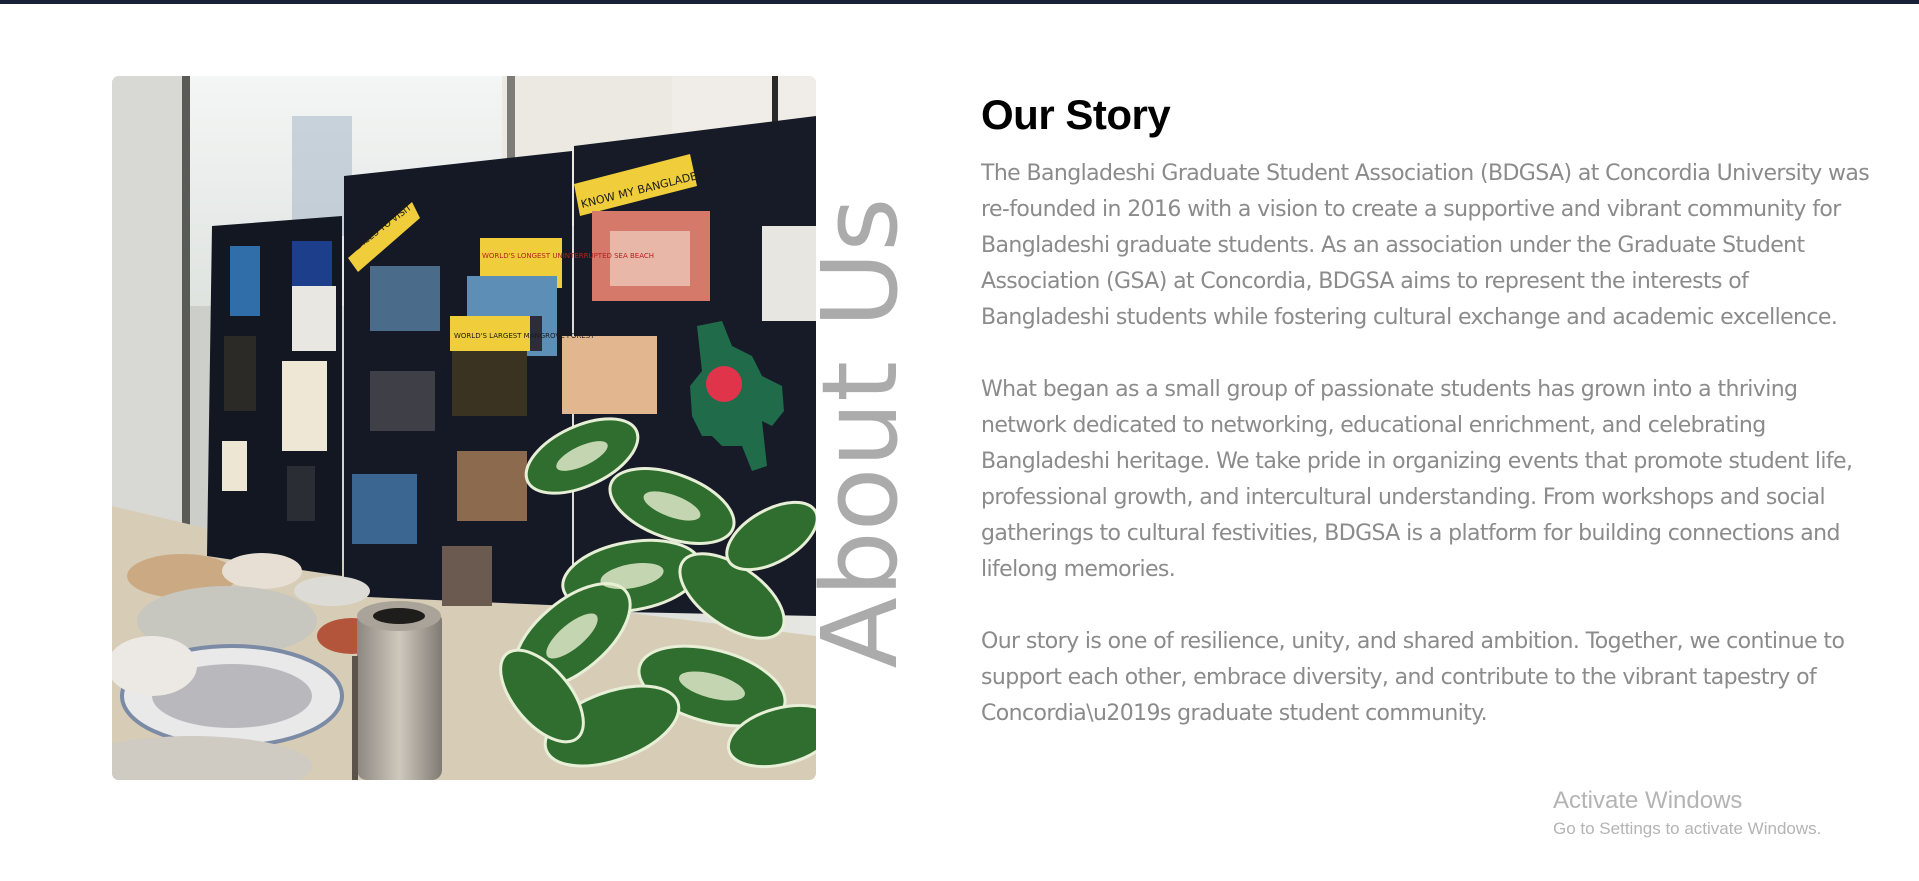 Image resolution: width=1919 pixels, height=881 pixels. I want to click on section-heading: Our Story, so click(1076, 114).